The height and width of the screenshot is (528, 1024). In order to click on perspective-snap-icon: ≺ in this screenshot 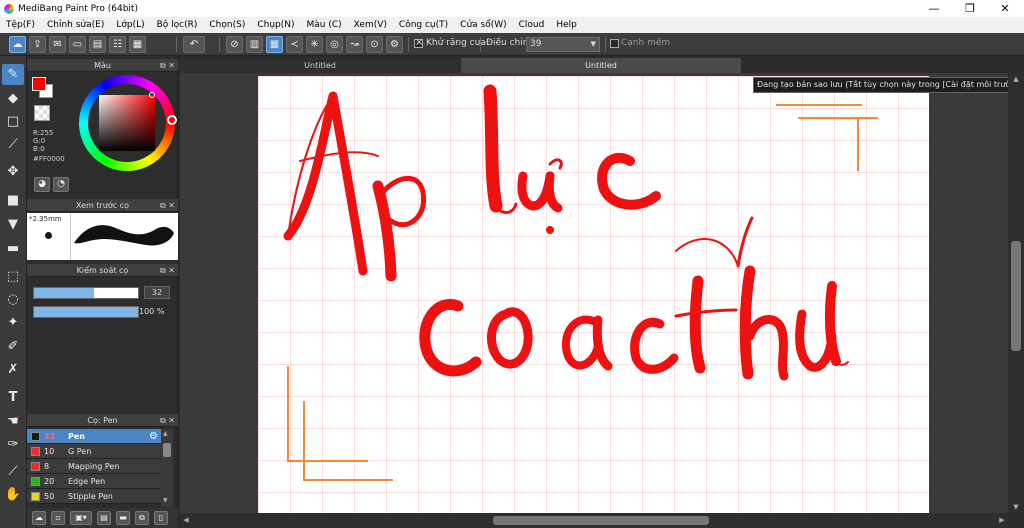, I will do `click(294, 44)`.